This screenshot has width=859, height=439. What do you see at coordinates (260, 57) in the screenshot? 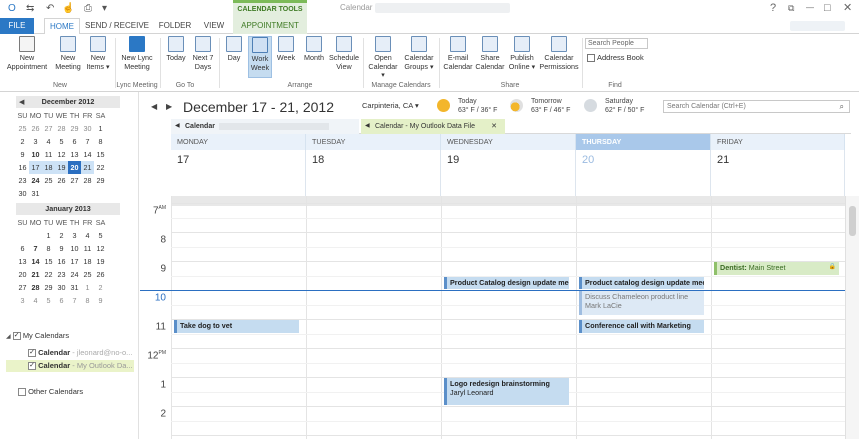
I see `work-week-view-button: Work Week` at bounding box center [260, 57].